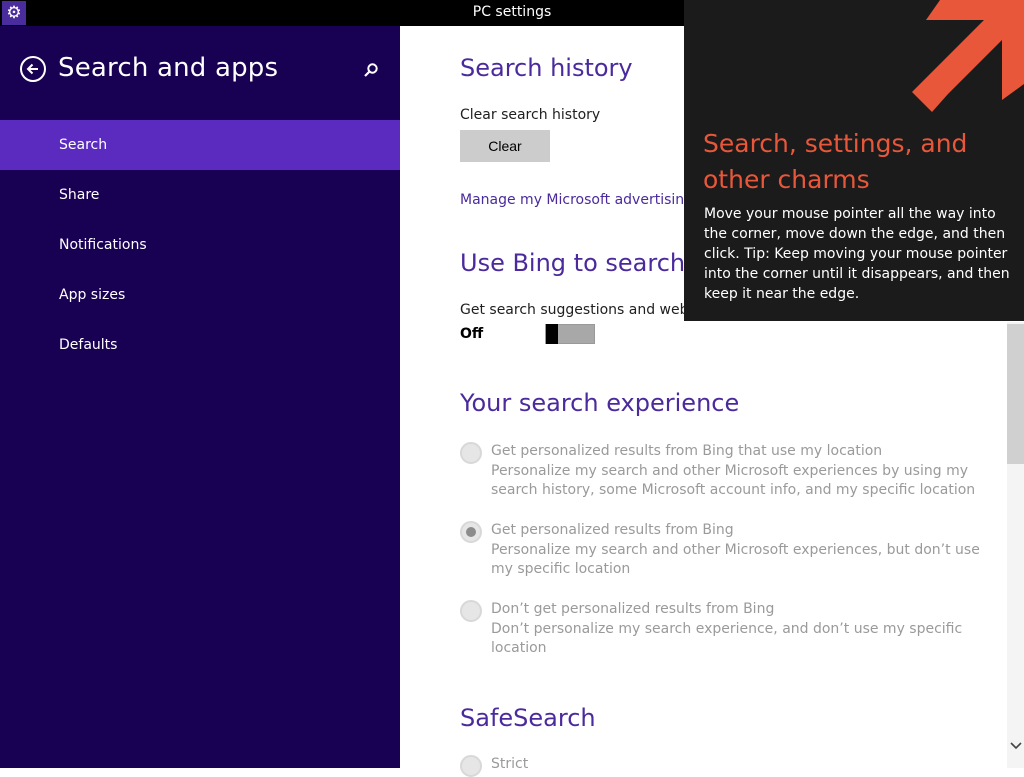  What do you see at coordinates (612, 530) in the screenshot?
I see `radio-title: Get personalized results from Bing` at bounding box center [612, 530].